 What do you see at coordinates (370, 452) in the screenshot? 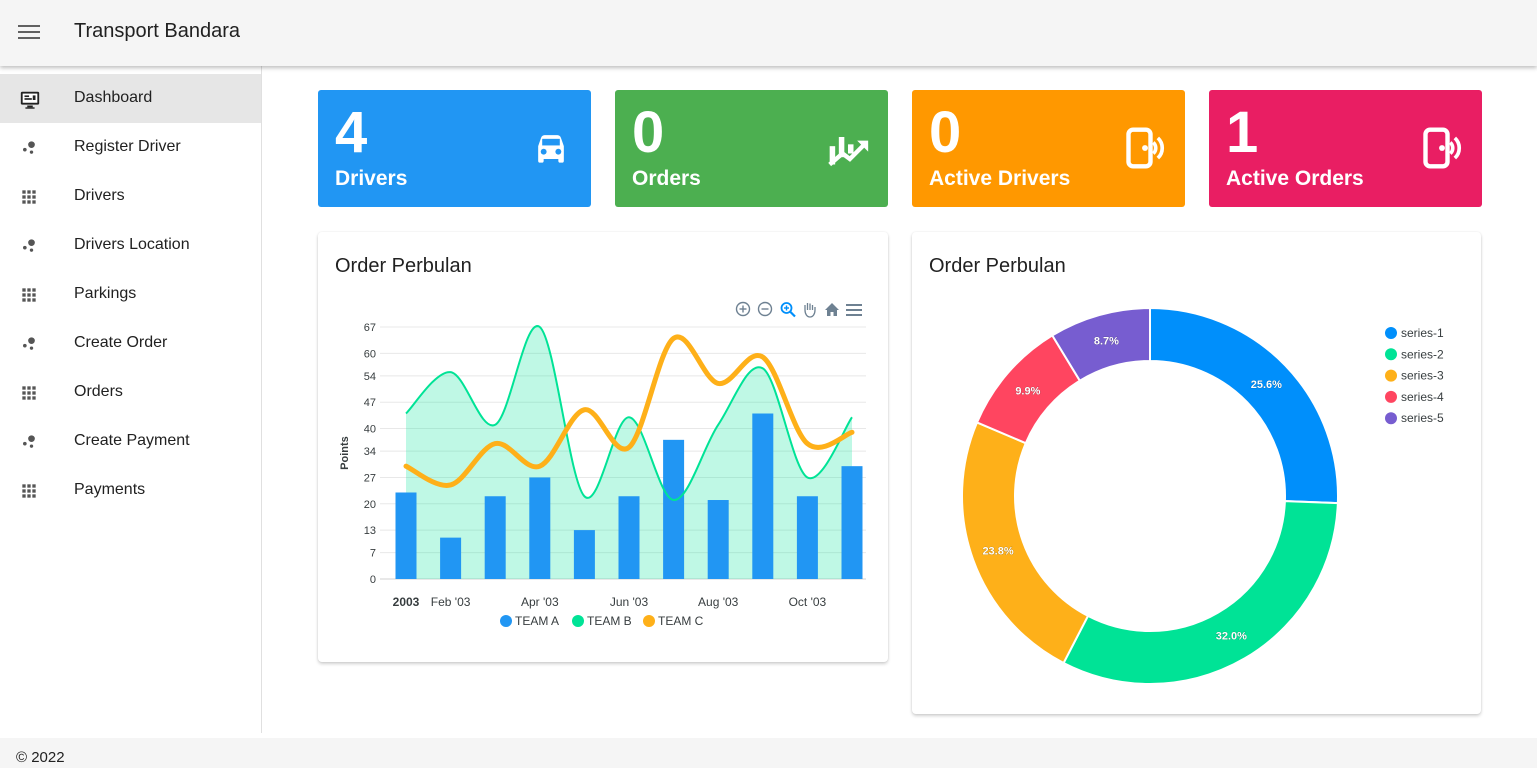
I see `y-tick-label: 34` at bounding box center [370, 452].